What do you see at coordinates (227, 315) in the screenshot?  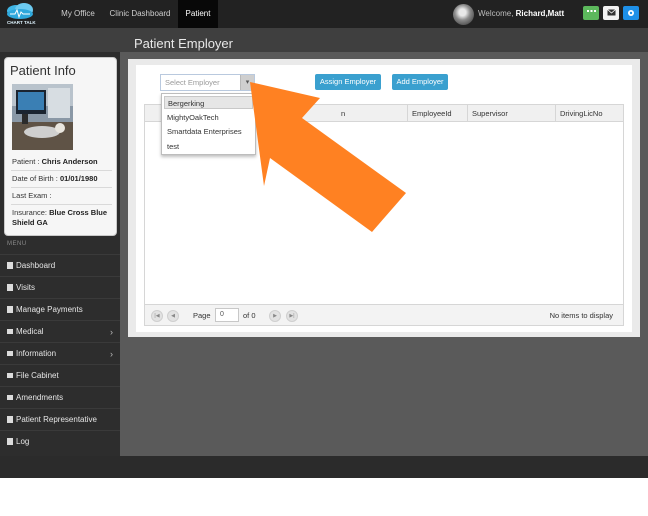 I see `page-number-input: 0` at bounding box center [227, 315].